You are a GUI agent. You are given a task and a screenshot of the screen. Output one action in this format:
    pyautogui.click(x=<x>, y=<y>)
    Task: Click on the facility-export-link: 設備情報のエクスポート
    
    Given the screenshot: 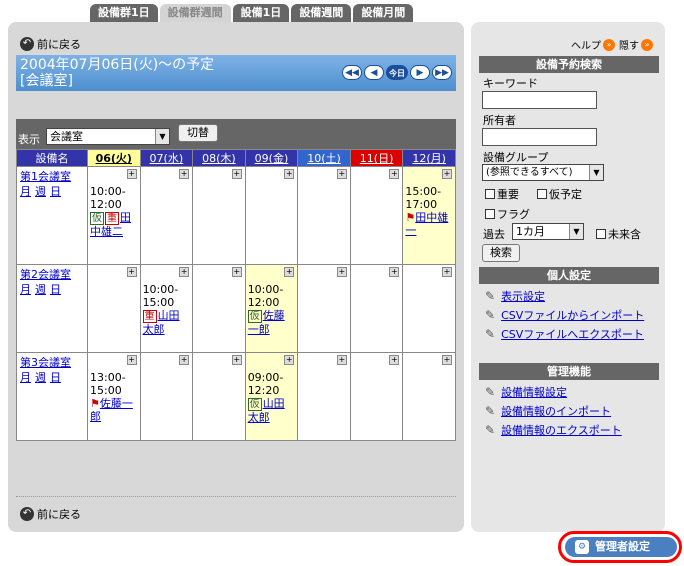 What is the action you would take?
    pyautogui.click(x=561, y=430)
    